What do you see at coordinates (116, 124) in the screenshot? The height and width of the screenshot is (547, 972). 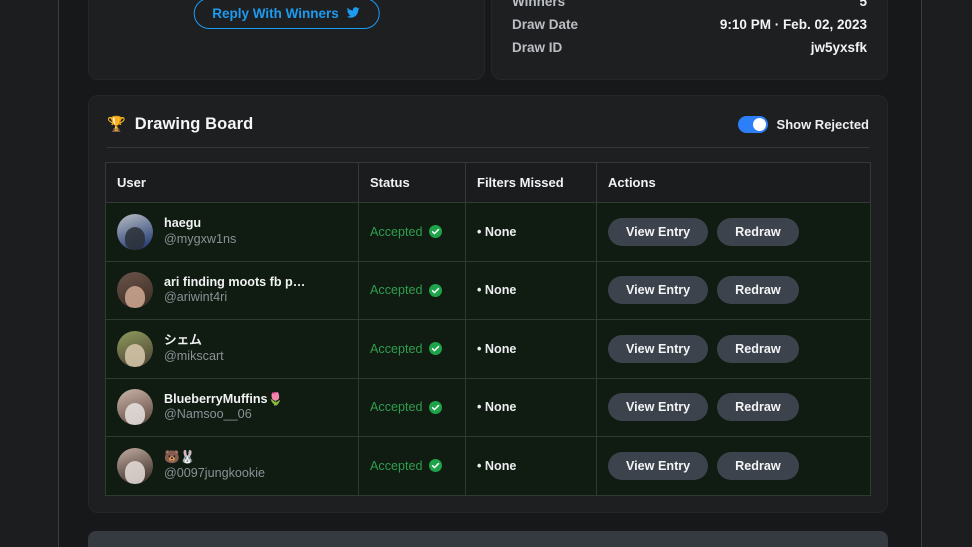 I see `trophy-icon: 🏆` at bounding box center [116, 124].